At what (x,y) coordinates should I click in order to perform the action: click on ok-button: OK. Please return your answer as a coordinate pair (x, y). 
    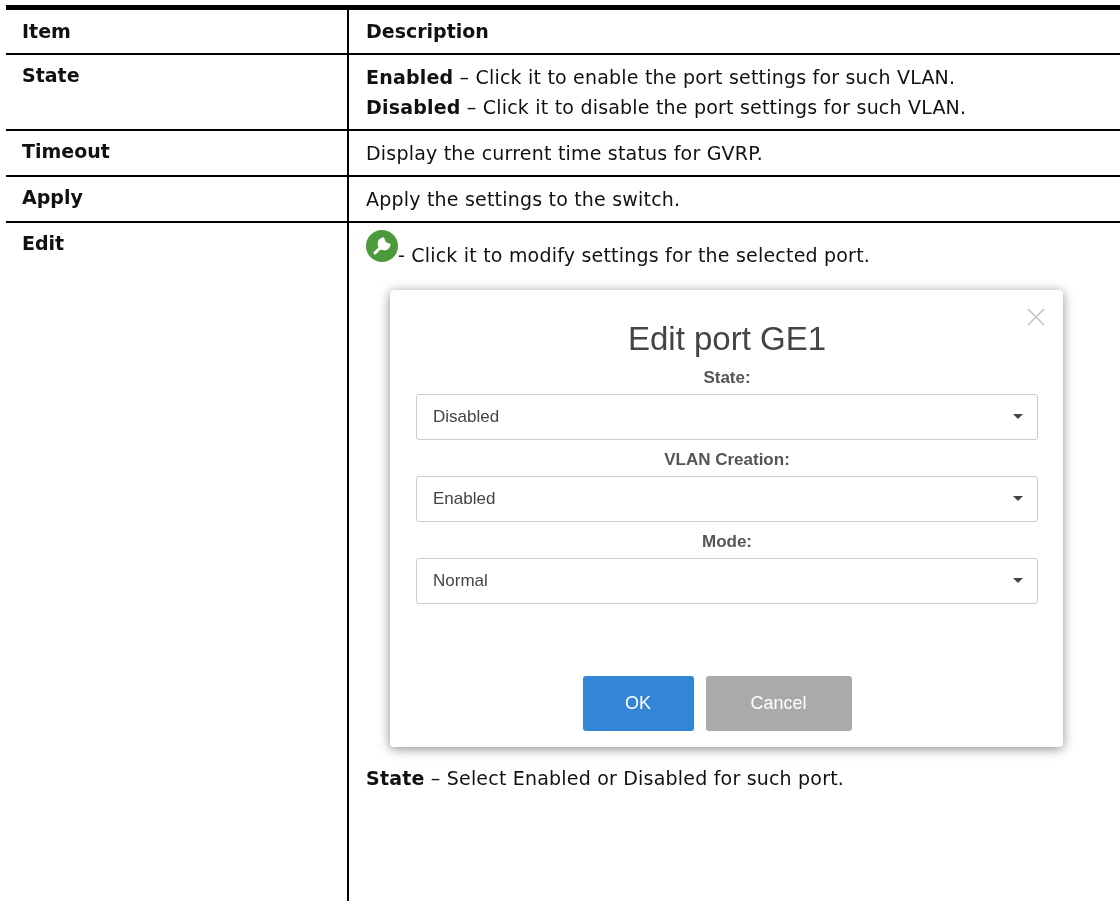
    Looking at the image, I should click on (638, 703).